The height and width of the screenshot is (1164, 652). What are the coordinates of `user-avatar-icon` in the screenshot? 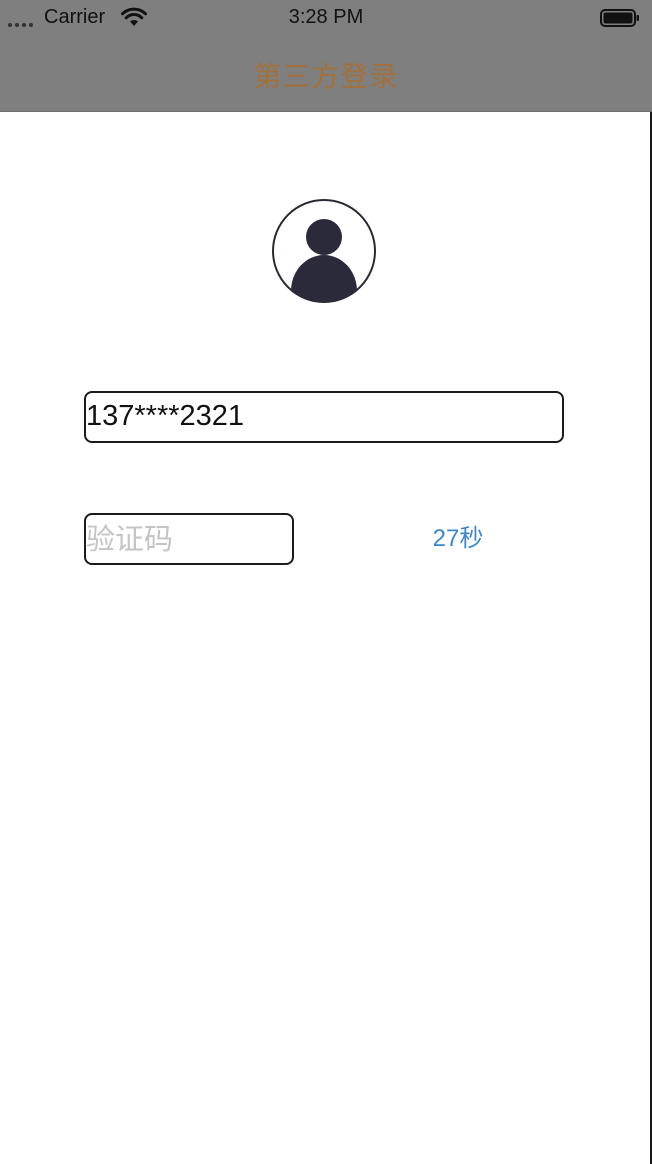 It's located at (324, 251).